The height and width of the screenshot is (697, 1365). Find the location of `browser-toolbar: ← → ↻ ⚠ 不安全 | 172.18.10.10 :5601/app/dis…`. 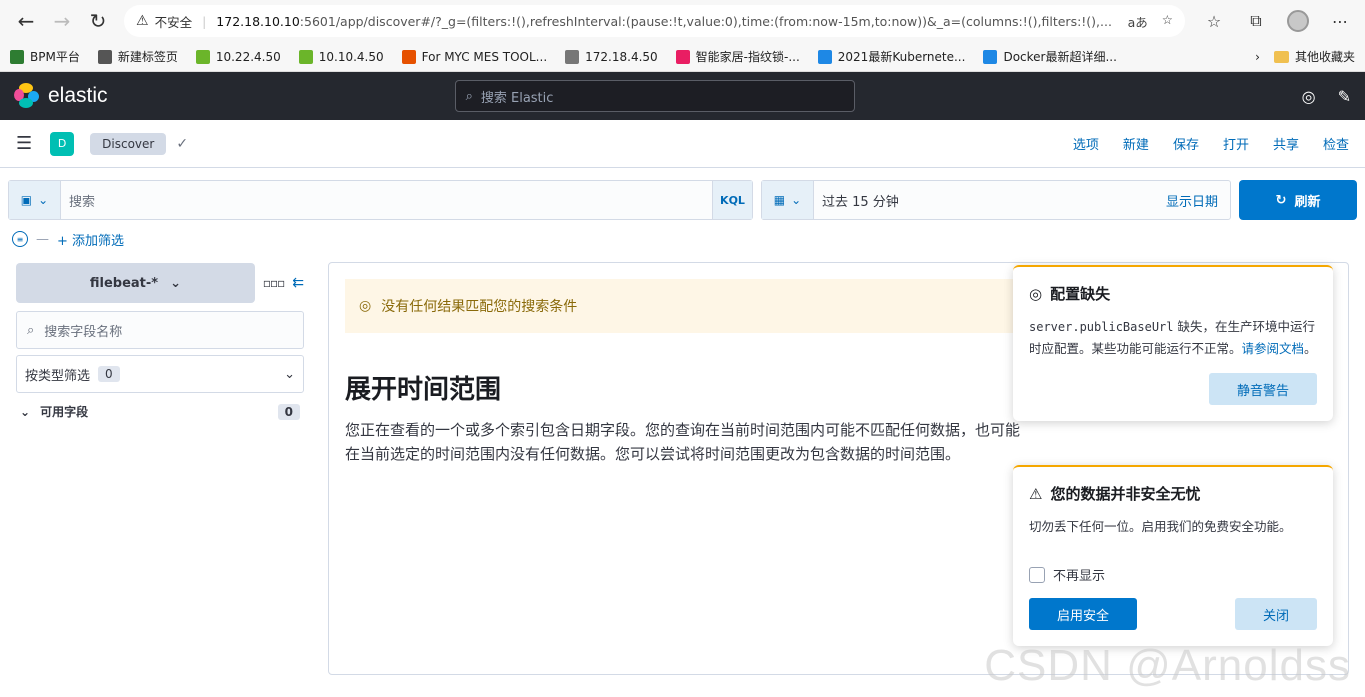

browser-toolbar: ← → ↻ ⚠ 不安全 | 172.18.10.10 :5601/app/dis… is located at coordinates (682, 21).